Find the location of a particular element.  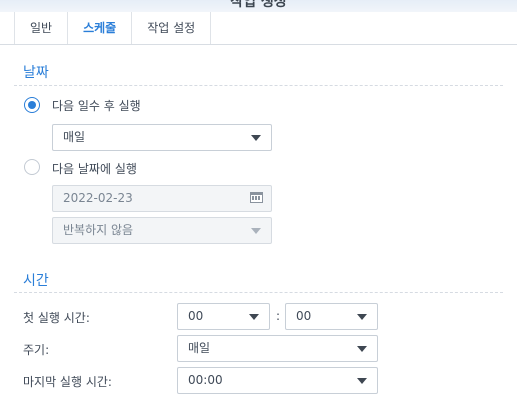

run-after-days-radio is located at coordinates (32, 105).